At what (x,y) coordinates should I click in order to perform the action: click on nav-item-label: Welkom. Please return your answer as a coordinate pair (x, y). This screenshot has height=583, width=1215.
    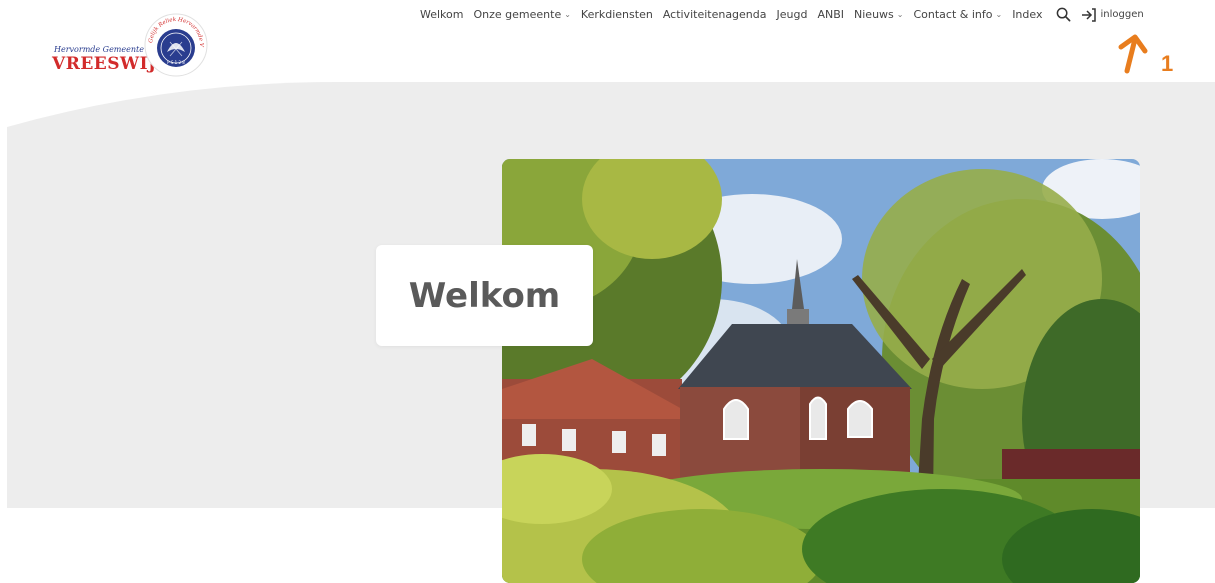
    Looking at the image, I should click on (442, 14).